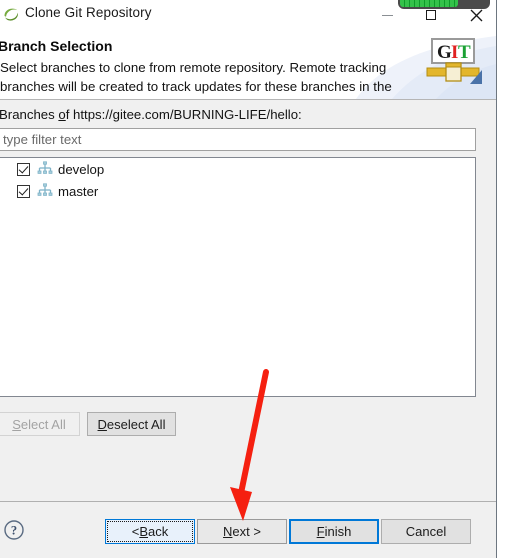 The image size is (508, 558). What do you see at coordinates (158, 531) in the screenshot?
I see `back-post: ack` at bounding box center [158, 531].